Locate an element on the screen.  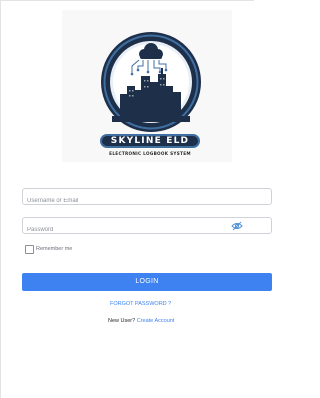
brand-tagline: ELECTRONIC LOGBOOK SYSTEM is located at coordinates (150, 153).